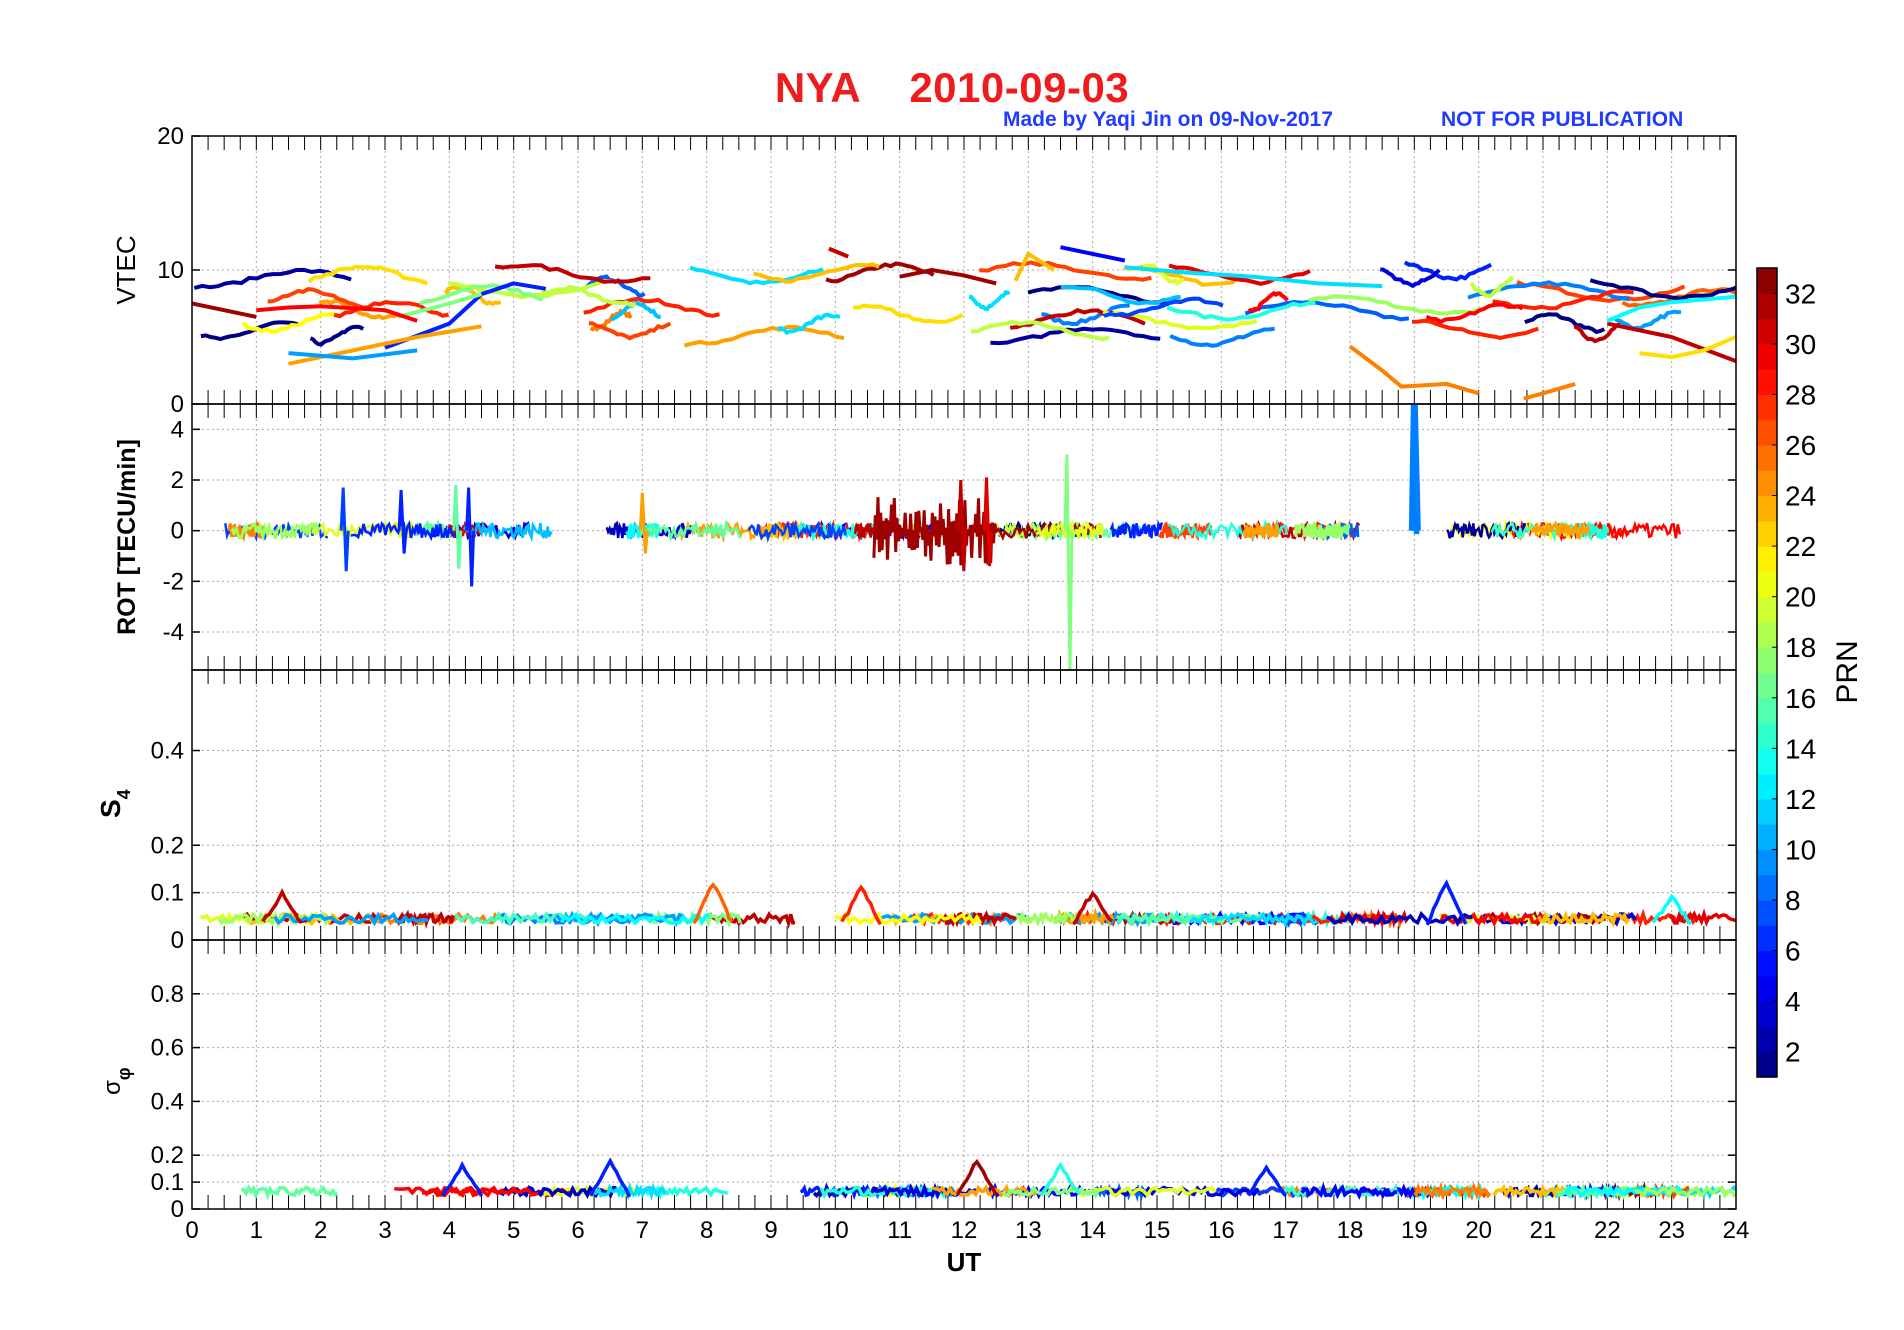 The image size is (1904, 1330). I want to click on y-axis-label: S4, so click(114, 803).